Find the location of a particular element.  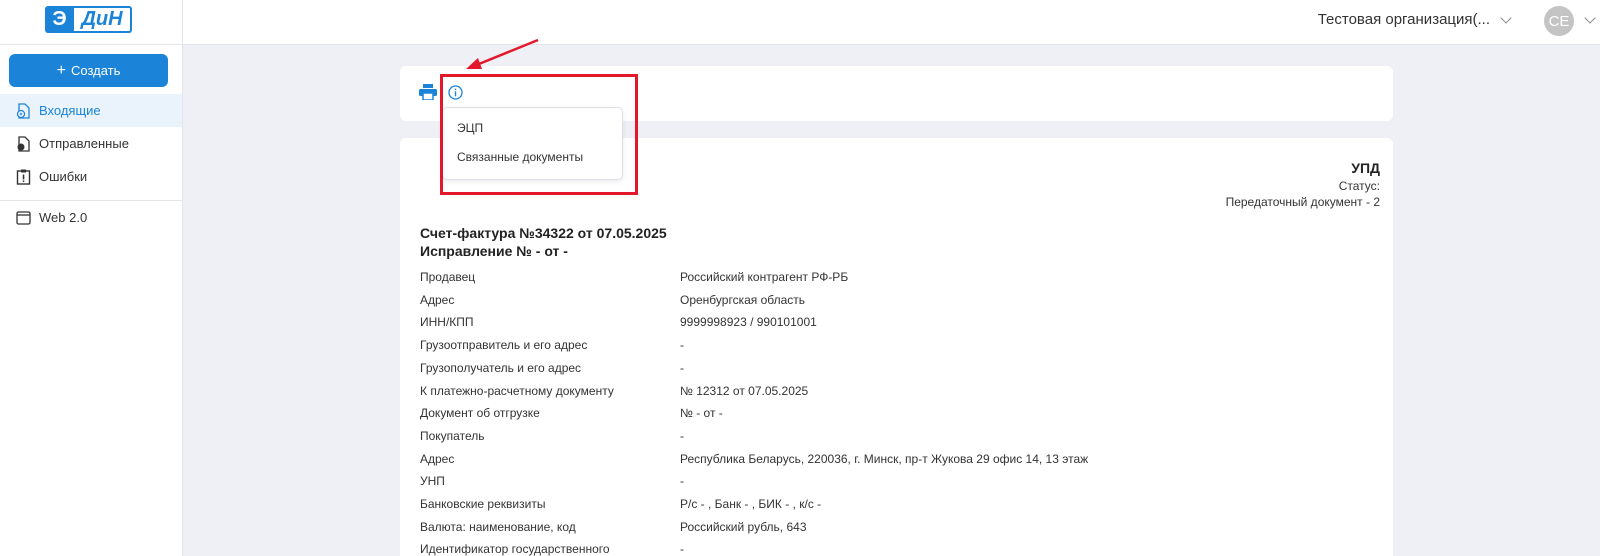

sidebar-item-web20: Web 2.0 is located at coordinates (91, 217).